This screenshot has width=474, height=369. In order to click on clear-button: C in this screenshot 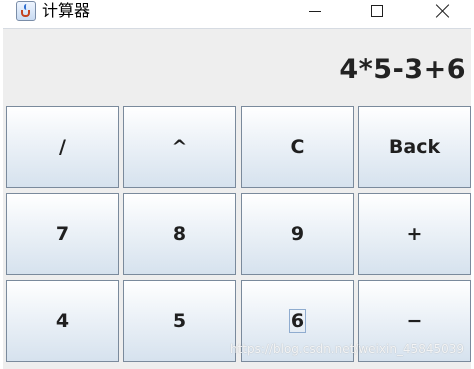, I will do `click(297, 147)`.